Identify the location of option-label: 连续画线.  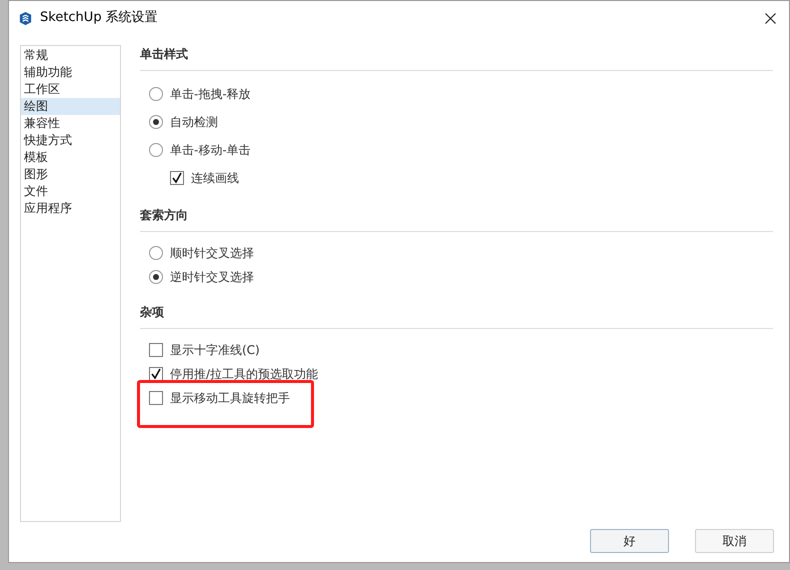
(215, 178).